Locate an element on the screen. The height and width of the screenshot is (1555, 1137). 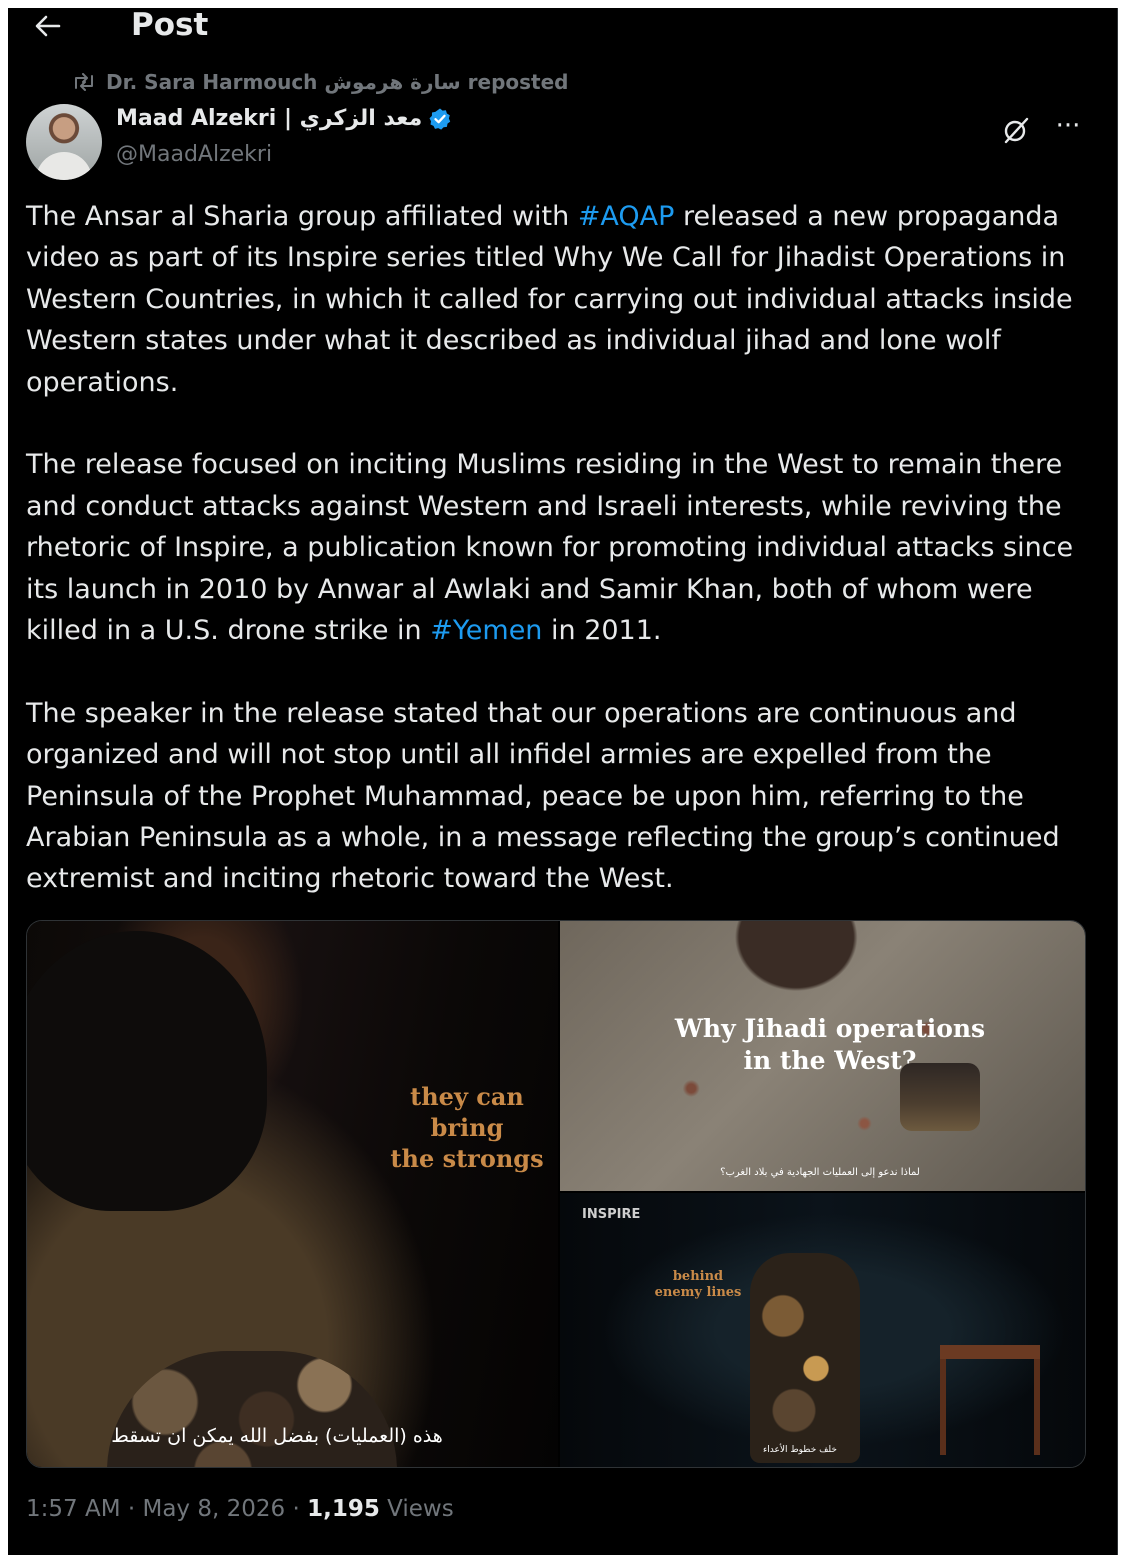
overlay-line: behind is located at coordinates (698, 1276).